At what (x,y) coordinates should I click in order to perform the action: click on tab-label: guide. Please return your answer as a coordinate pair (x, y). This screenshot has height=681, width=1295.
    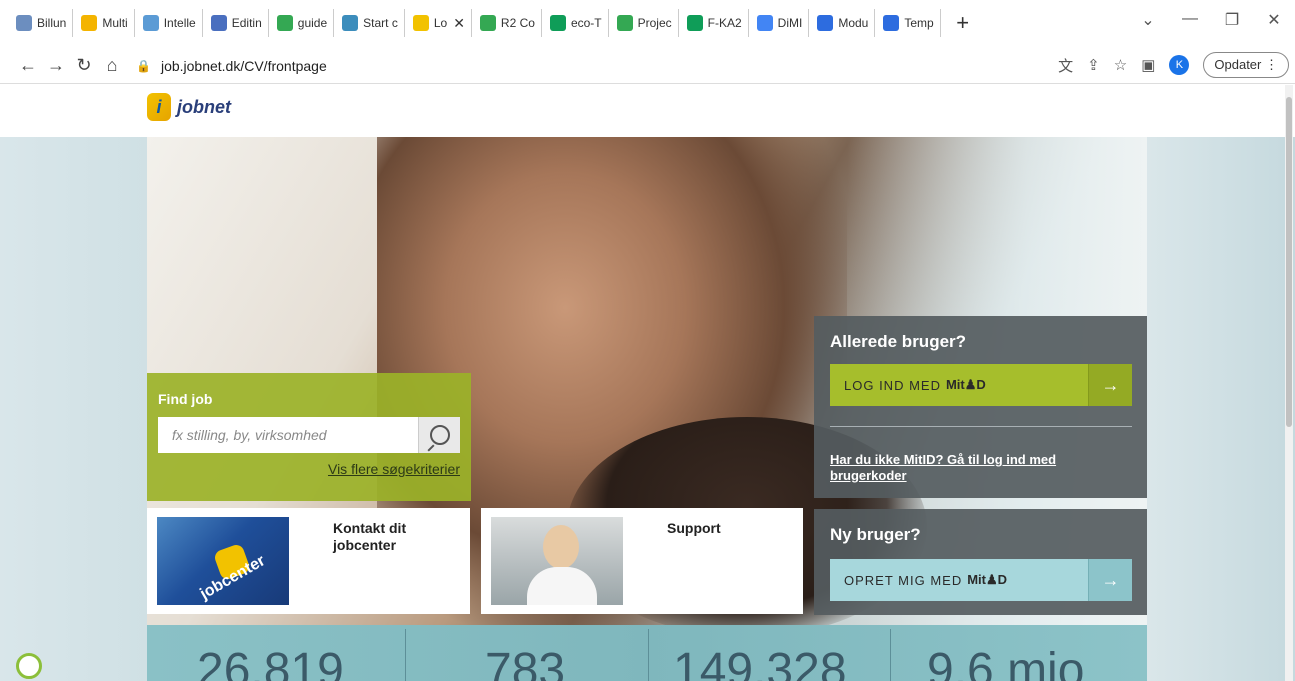
    Looking at the image, I should click on (312, 23).